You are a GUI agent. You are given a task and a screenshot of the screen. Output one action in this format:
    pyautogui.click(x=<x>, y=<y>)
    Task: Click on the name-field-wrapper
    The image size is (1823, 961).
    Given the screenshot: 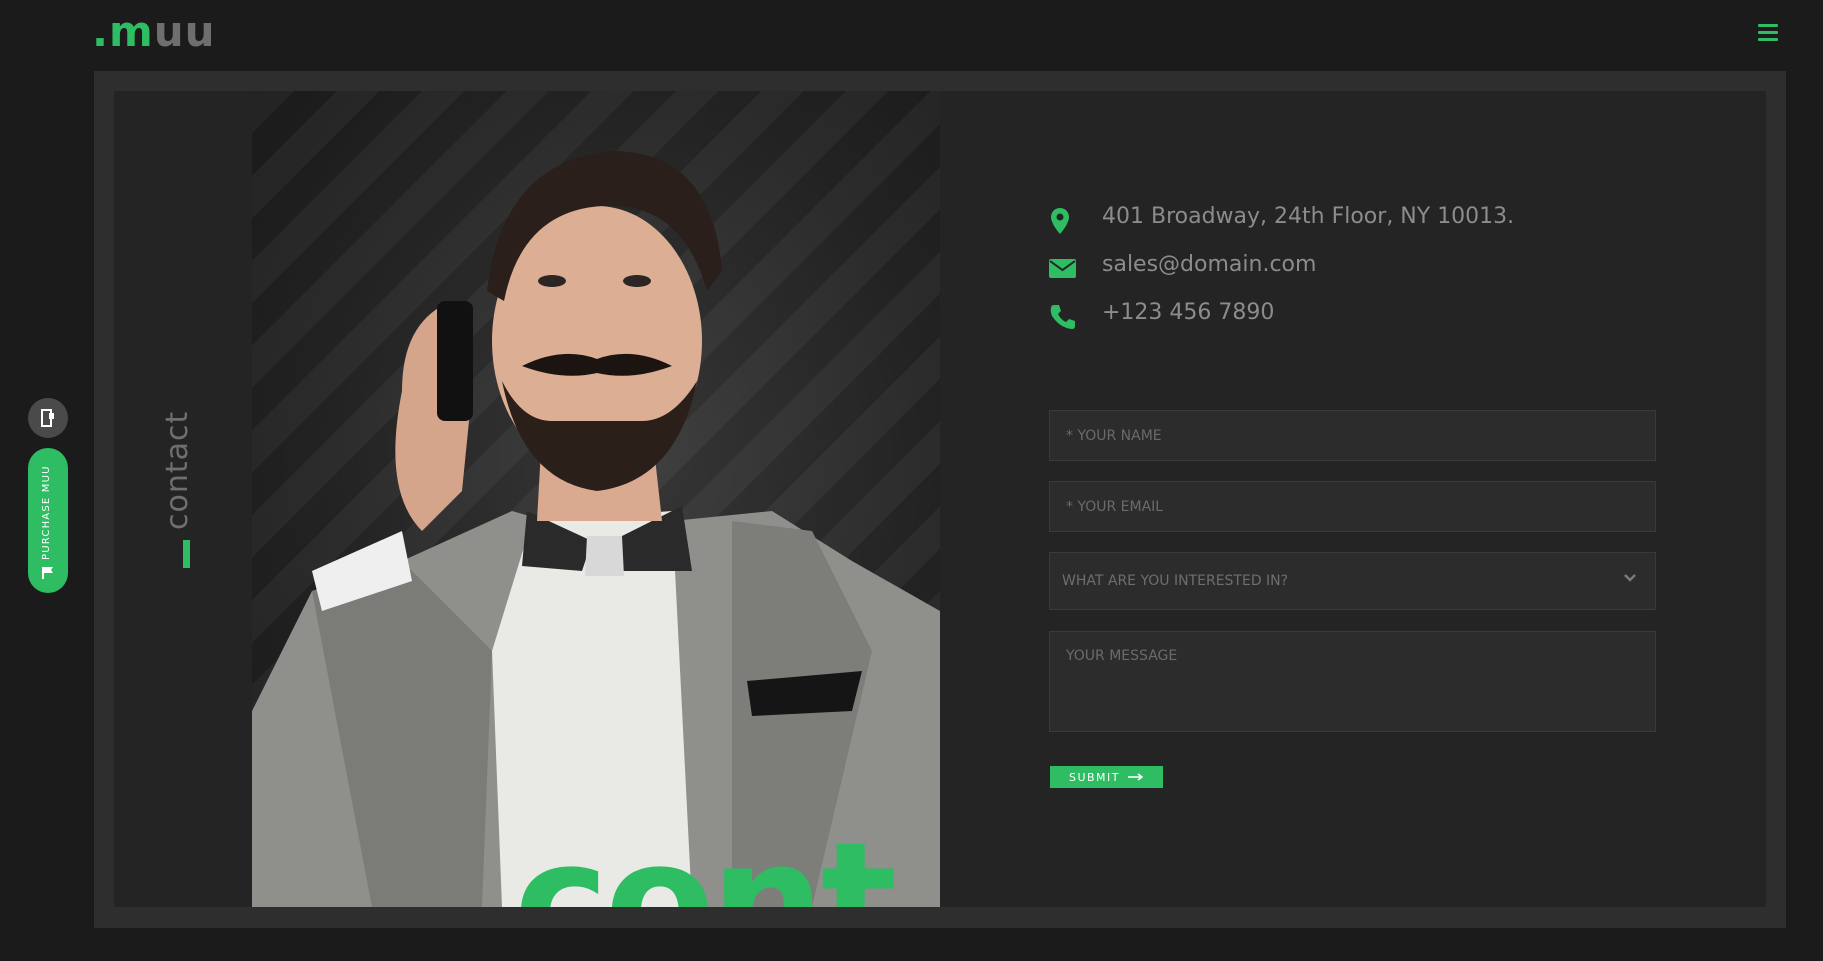 What is the action you would take?
    pyautogui.click(x=1352, y=435)
    